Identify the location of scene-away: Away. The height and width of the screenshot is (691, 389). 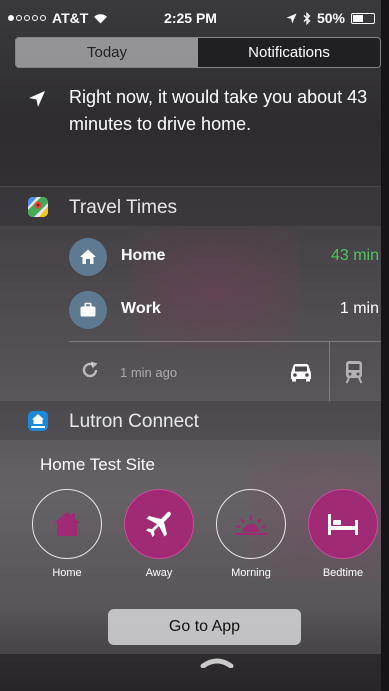
(159, 544).